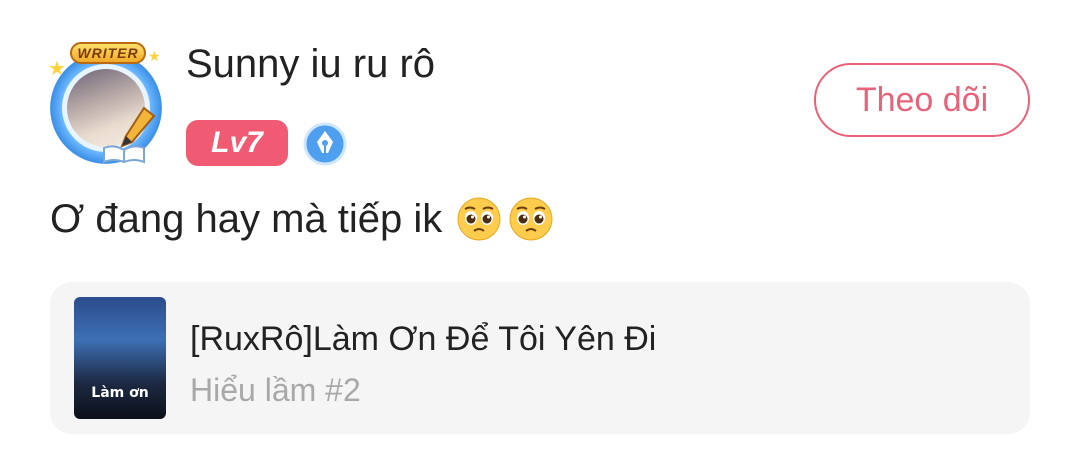 Image resolution: width=1080 pixels, height=456 pixels. I want to click on level-badge: Lv7, so click(237, 143).